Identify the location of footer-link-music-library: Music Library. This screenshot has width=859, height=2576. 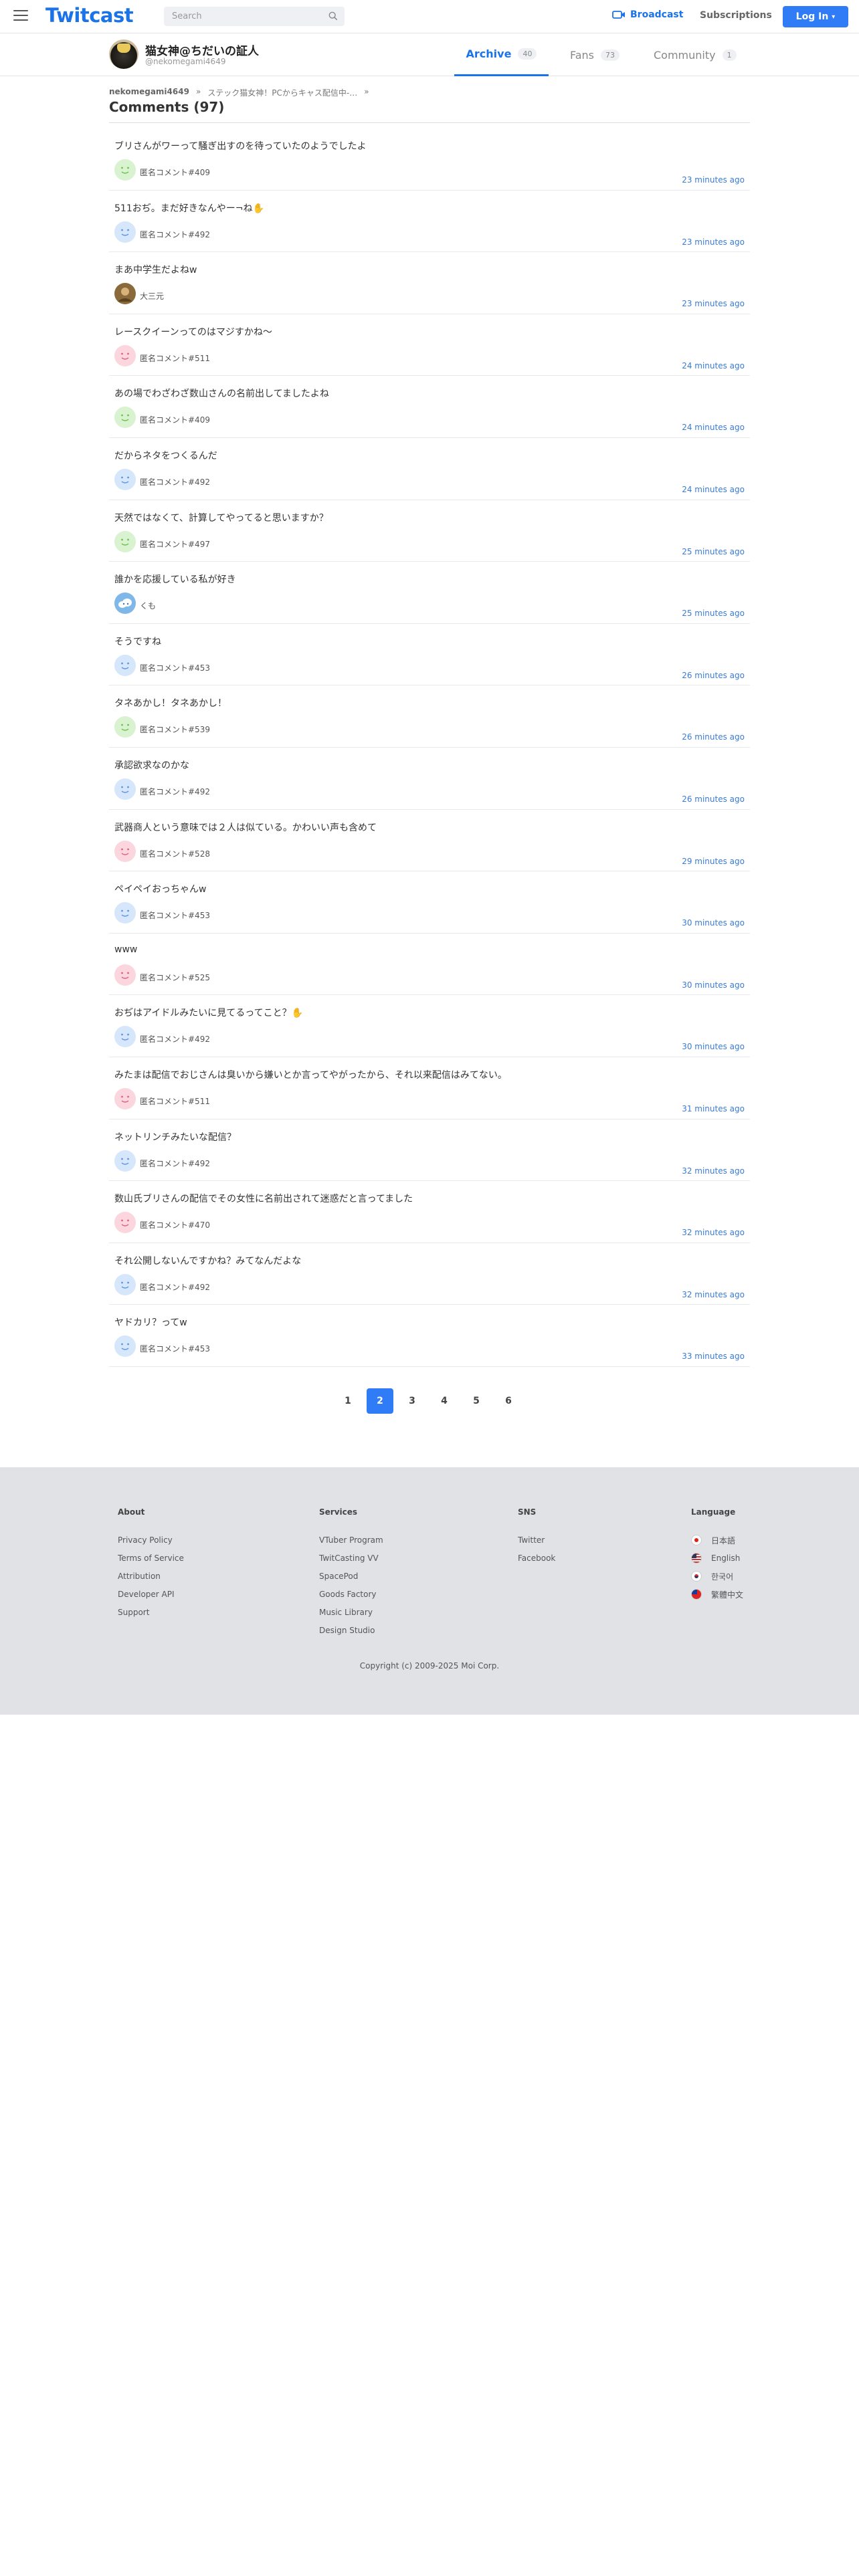
(351, 1612).